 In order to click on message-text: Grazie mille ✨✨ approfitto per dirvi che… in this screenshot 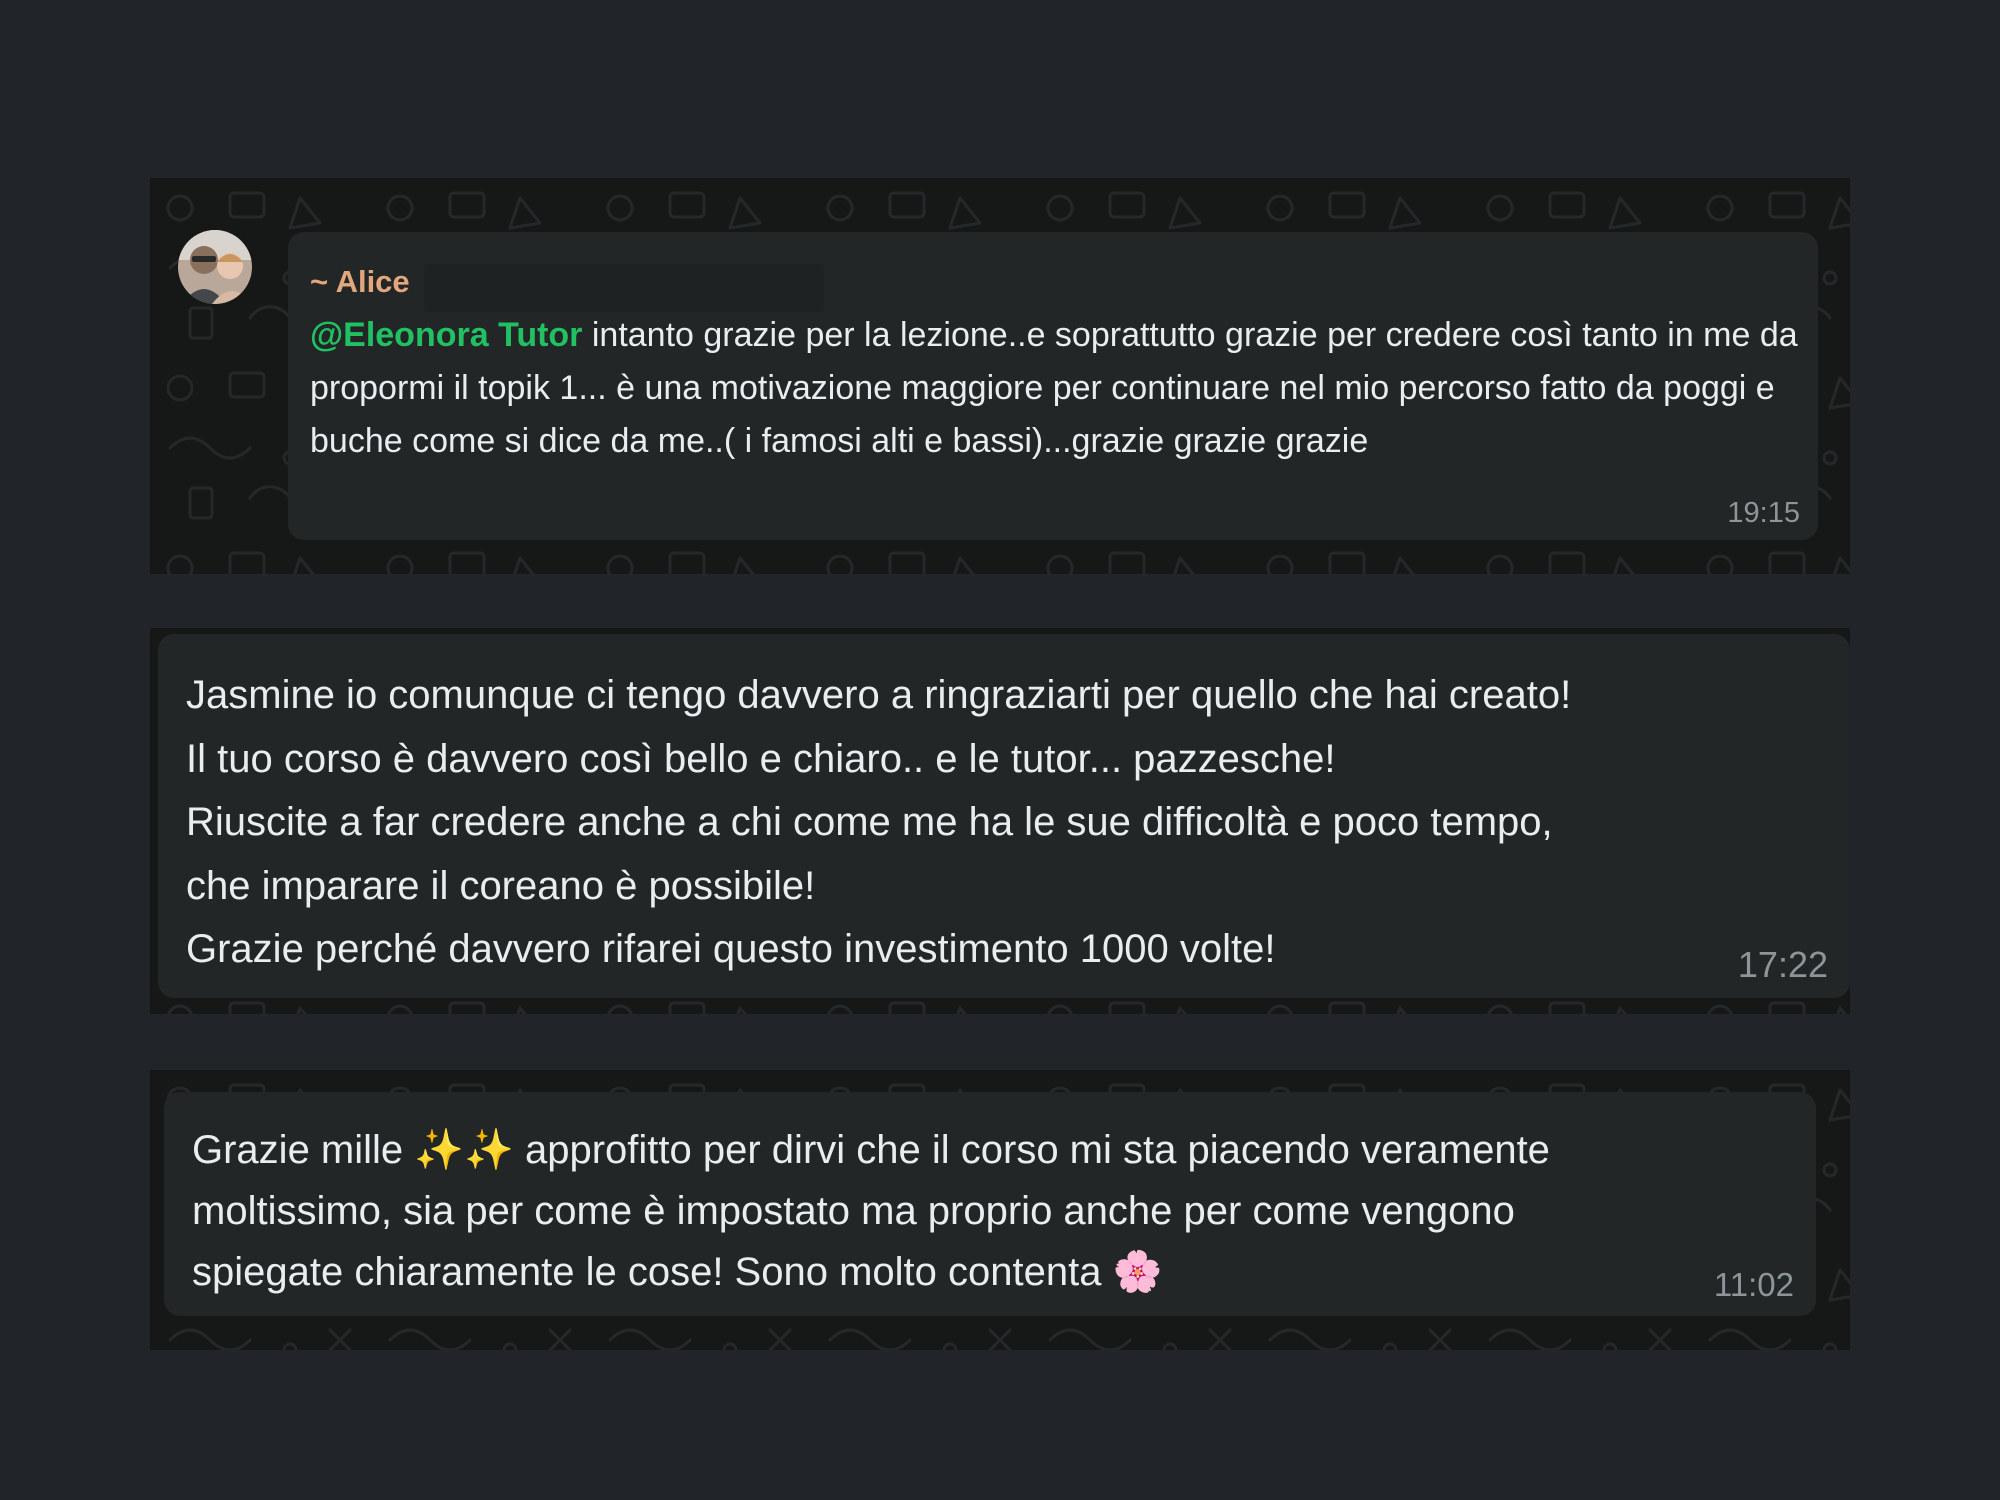, I will do `click(990, 1211)`.